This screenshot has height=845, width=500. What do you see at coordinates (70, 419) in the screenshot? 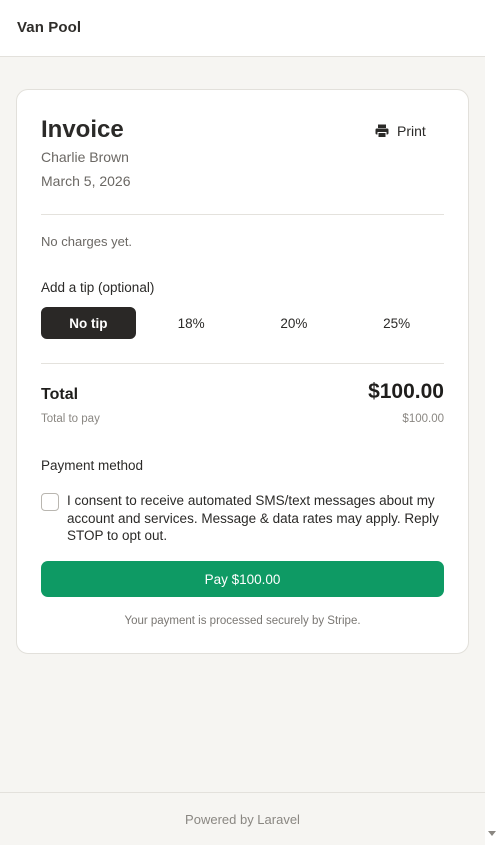
I see `total-to-pay-label: Total to pay` at bounding box center [70, 419].